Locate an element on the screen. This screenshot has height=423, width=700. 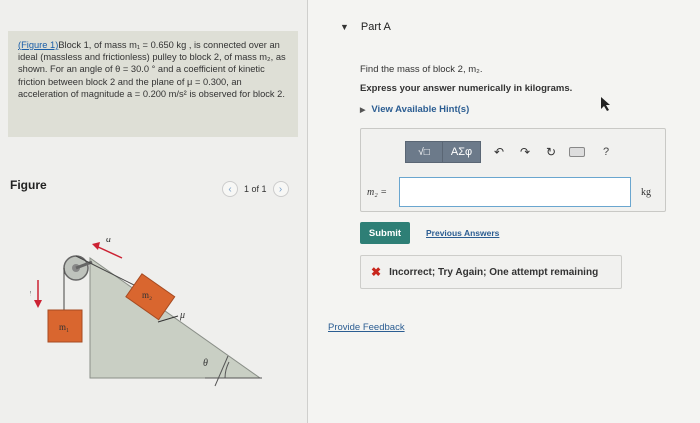
question-prompt: Find the mass of block 2, m₂. is located at coordinates (421, 69).